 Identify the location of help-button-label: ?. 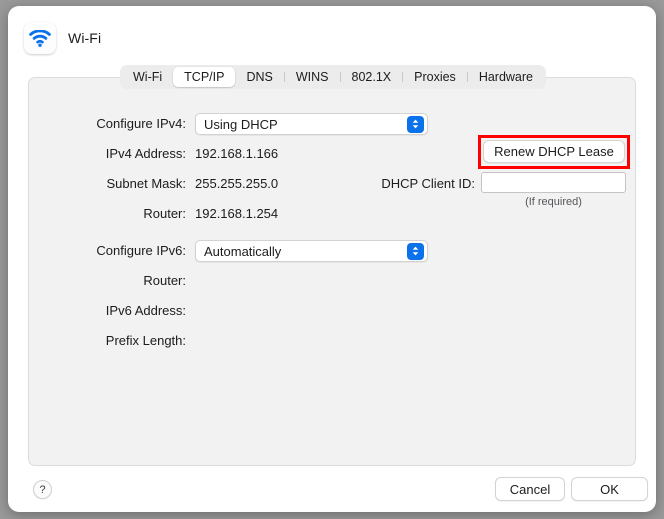
(42, 489).